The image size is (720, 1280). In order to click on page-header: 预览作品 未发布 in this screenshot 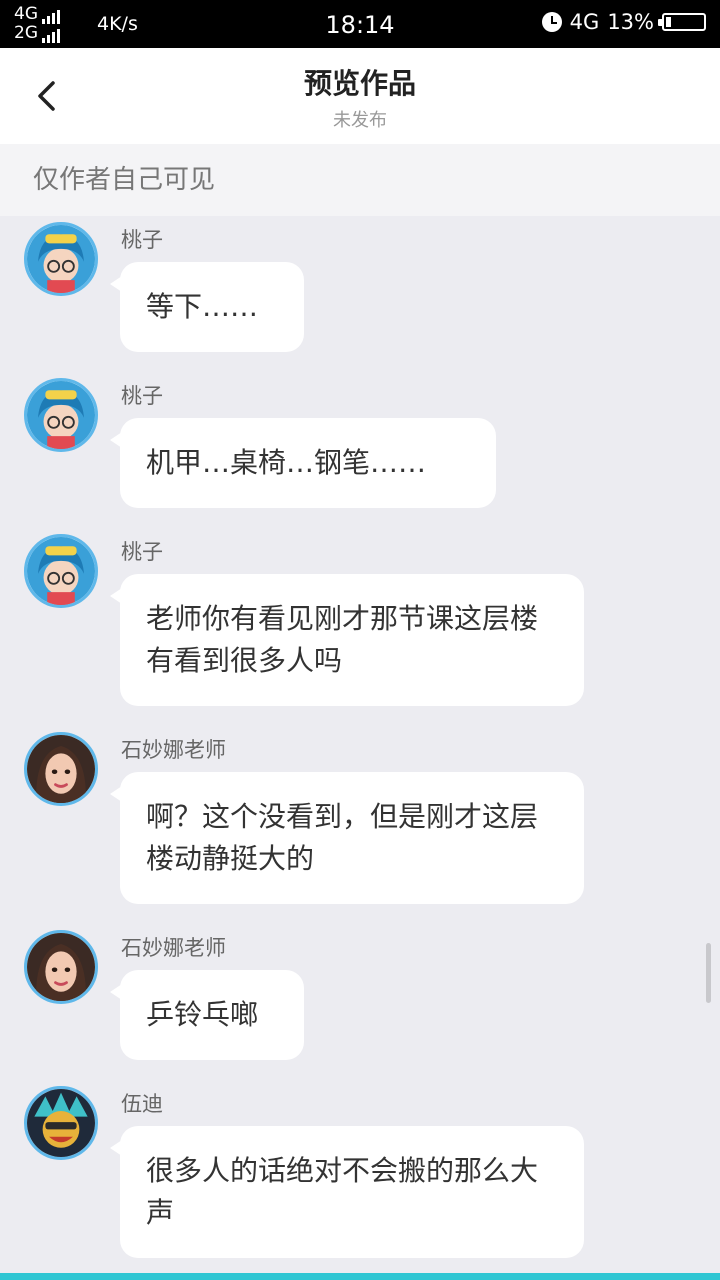, I will do `click(360, 96)`.